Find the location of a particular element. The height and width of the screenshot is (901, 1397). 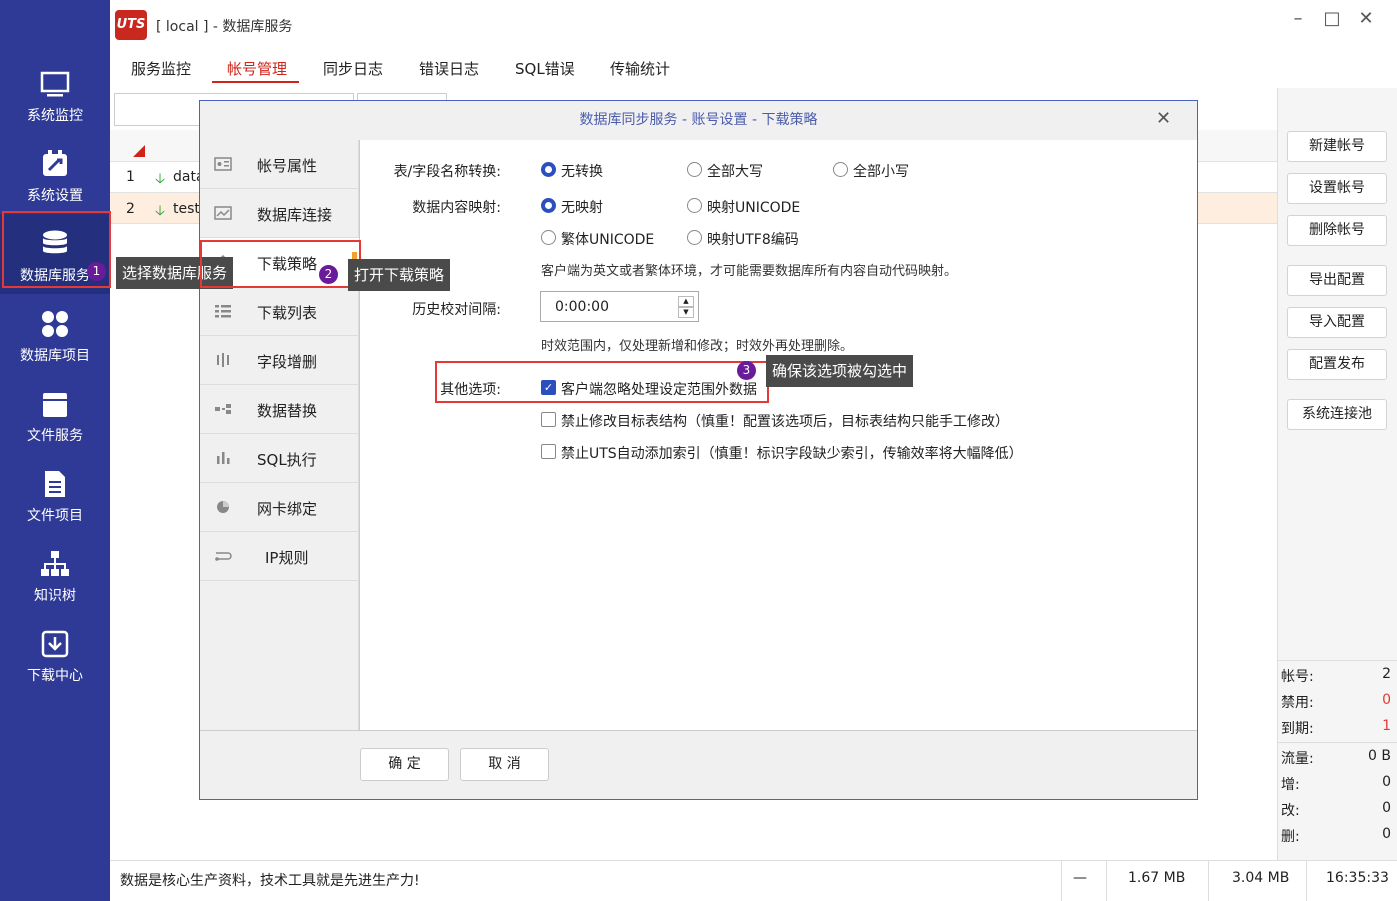

radio-uppercase is located at coordinates (694, 169).